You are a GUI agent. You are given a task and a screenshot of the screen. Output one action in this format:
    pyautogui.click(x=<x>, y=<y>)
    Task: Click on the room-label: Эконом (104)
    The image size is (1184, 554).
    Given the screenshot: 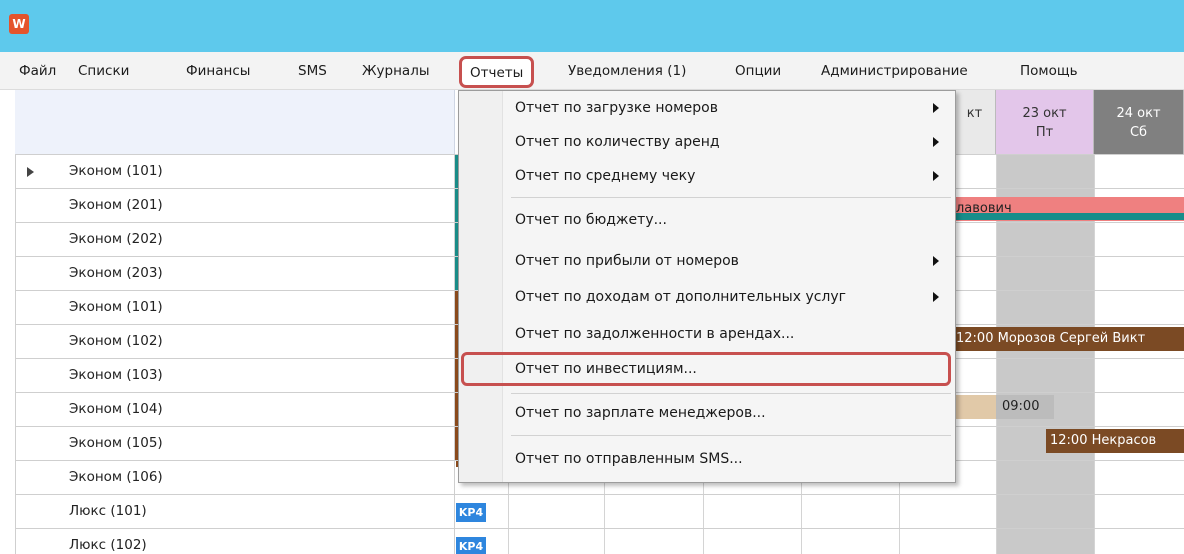 What is the action you would take?
    pyautogui.click(x=235, y=410)
    